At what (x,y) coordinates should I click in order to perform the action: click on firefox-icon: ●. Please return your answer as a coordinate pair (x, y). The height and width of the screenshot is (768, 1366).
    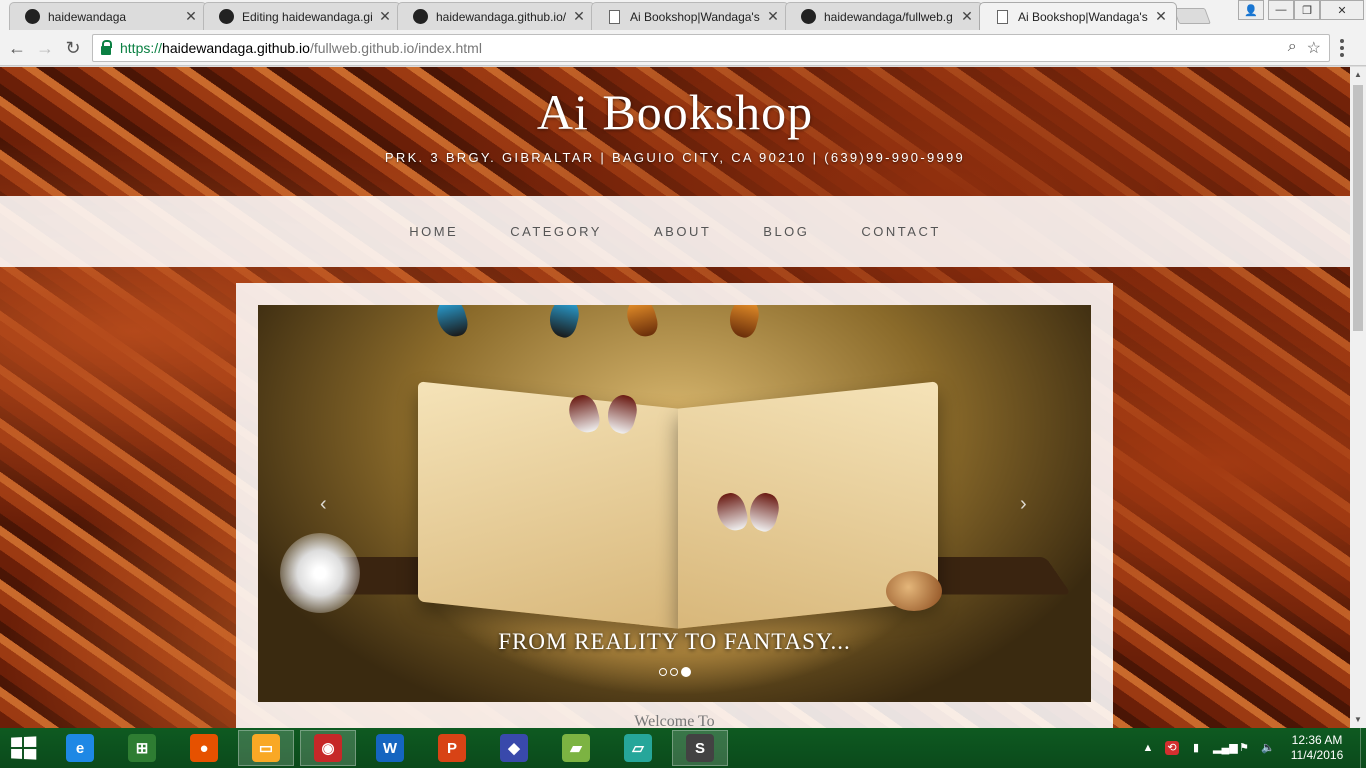
    Looking at the image, I should click on (204, 748).